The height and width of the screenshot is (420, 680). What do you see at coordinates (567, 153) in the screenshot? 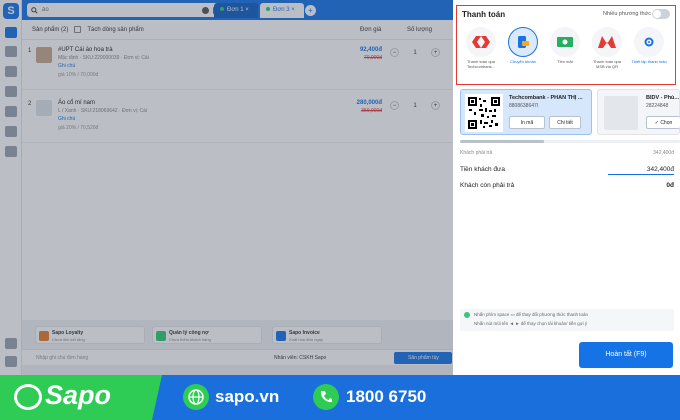
I see `summary-must-pay: Khách phải trả 342,400đ` at bounding box center [567, 153].